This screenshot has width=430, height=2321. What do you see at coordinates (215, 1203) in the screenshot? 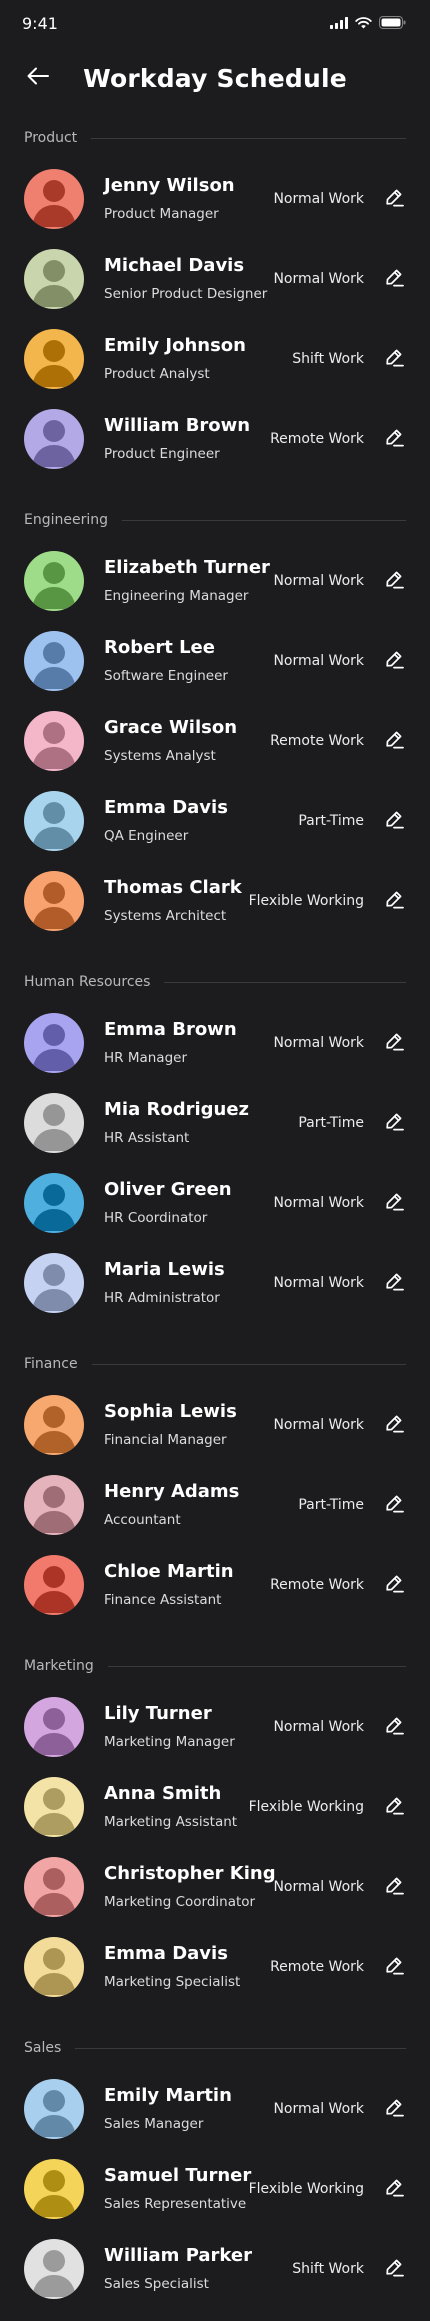
I see `employee-row: Oliver Green HR Coordinator Normal Work` at bounding box center [215, 1203].